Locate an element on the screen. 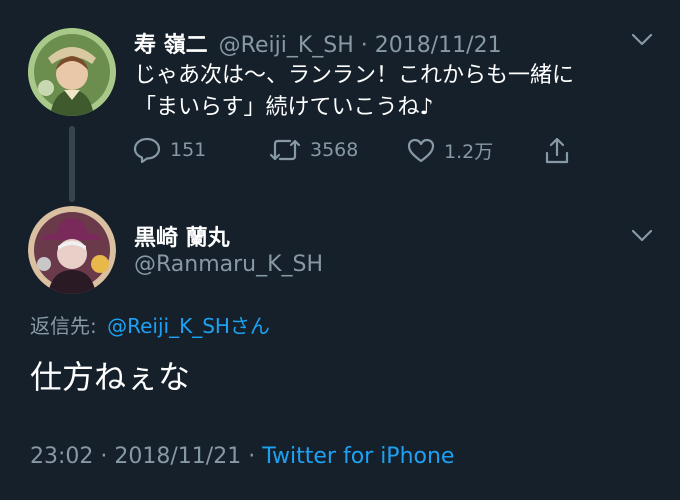 The height and width of the screenshot is (500, 680). share-icon is located at coordinates (557, 151).